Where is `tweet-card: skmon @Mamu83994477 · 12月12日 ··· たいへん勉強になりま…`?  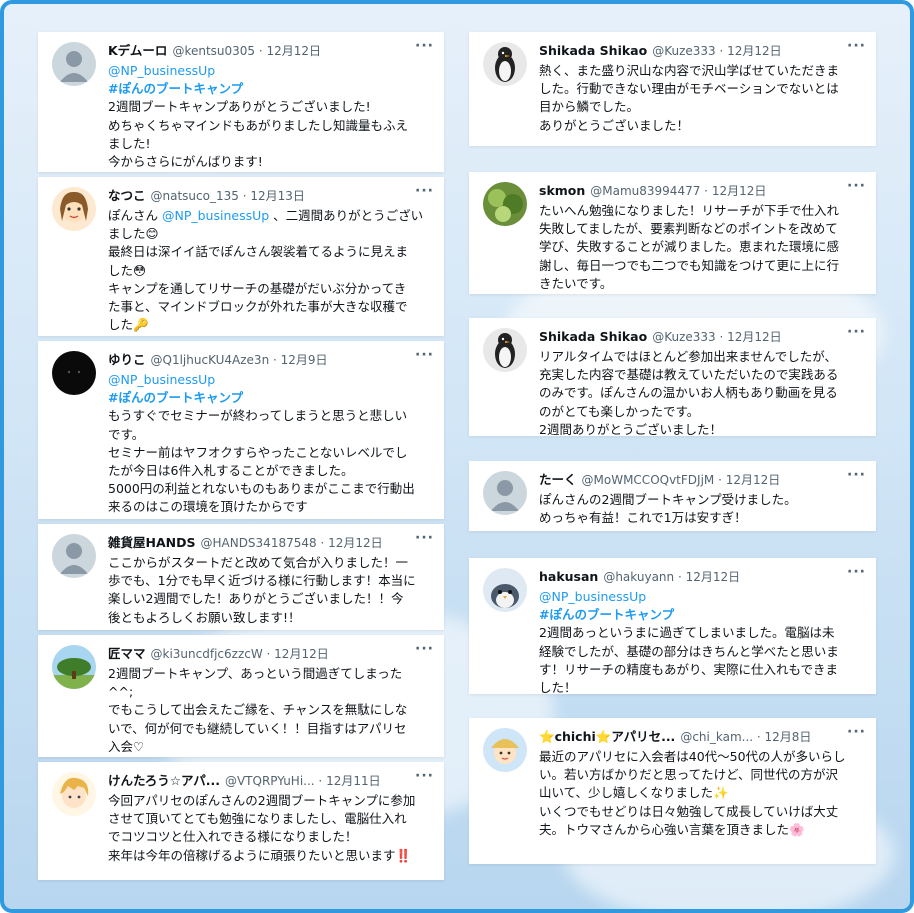 tweet-card: skmon @Mamu83994477 · 12月12日 ··· たいへん勉強になりま… is located at coordinates (672, 233).